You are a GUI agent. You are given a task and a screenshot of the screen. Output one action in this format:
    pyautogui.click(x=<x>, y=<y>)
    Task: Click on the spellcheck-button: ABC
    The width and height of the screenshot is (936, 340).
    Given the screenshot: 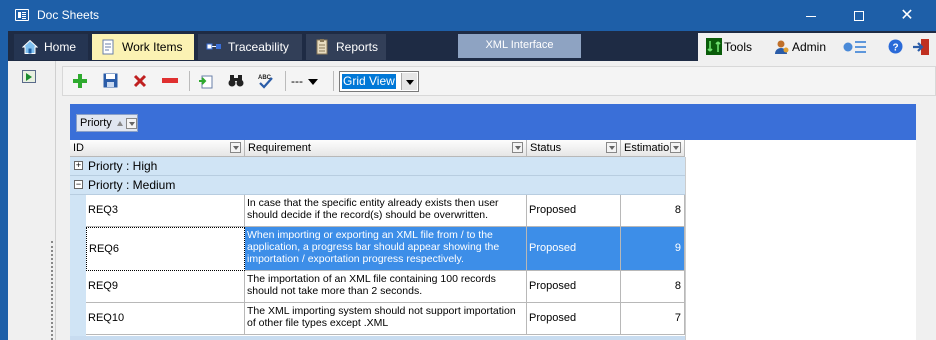 What is the action you would take?
    pyautogui.click(x=266, y=81)
    